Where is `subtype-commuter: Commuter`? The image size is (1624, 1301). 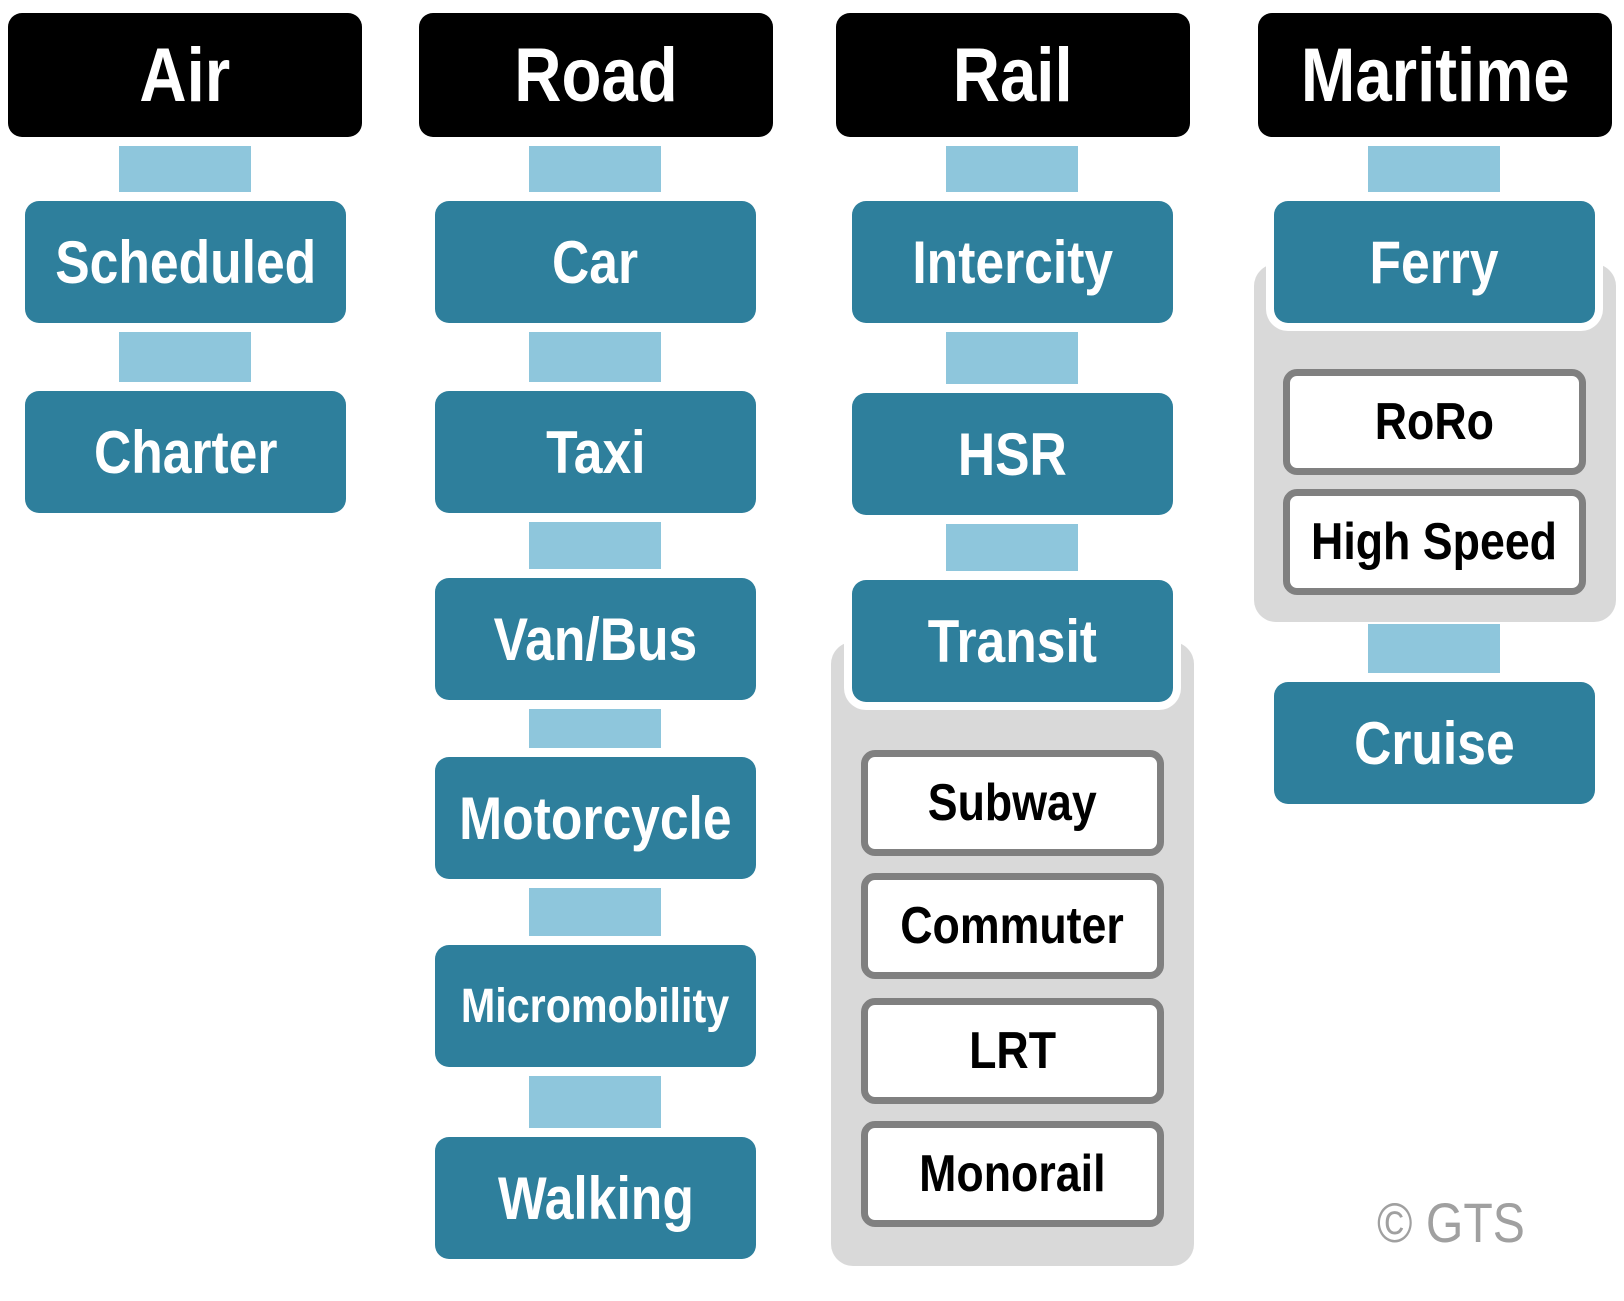
subtype-commuter: Commuter is located at coordinates (1012, 926).